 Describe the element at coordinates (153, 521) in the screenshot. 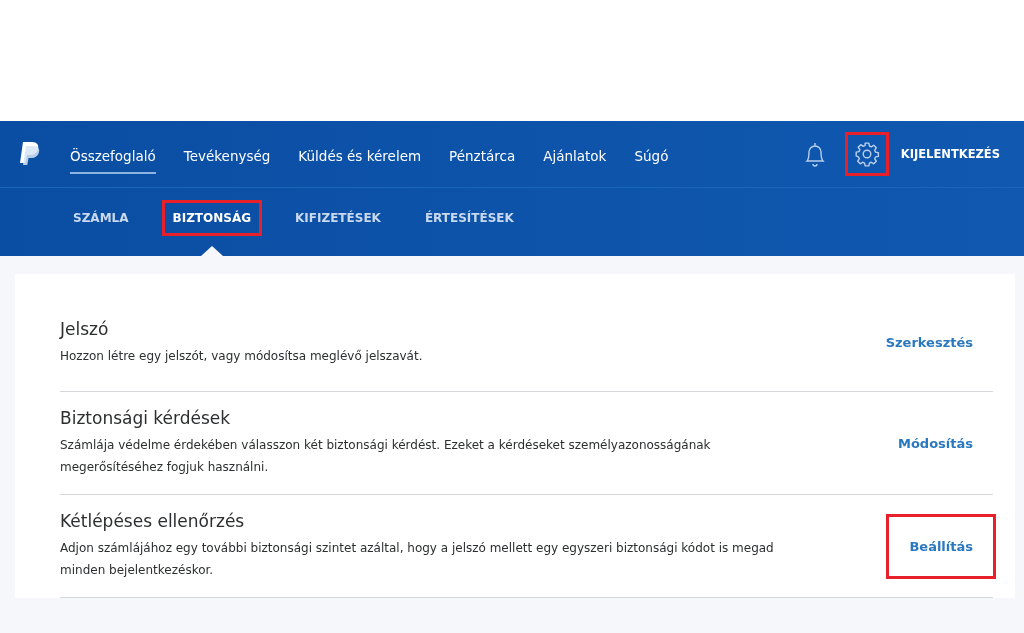

I see `setting-title: Kétlépéses ellenőrzés` at that location.